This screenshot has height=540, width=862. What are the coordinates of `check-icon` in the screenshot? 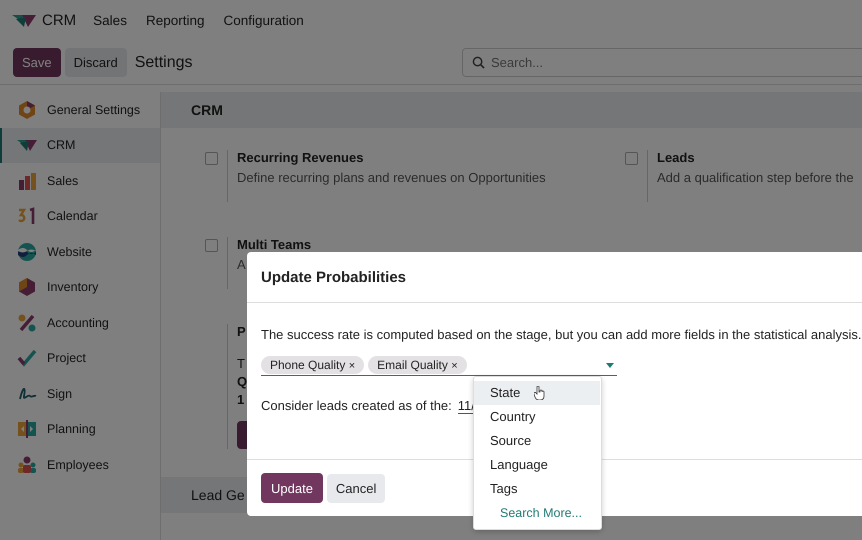 It's located at (27, 358).